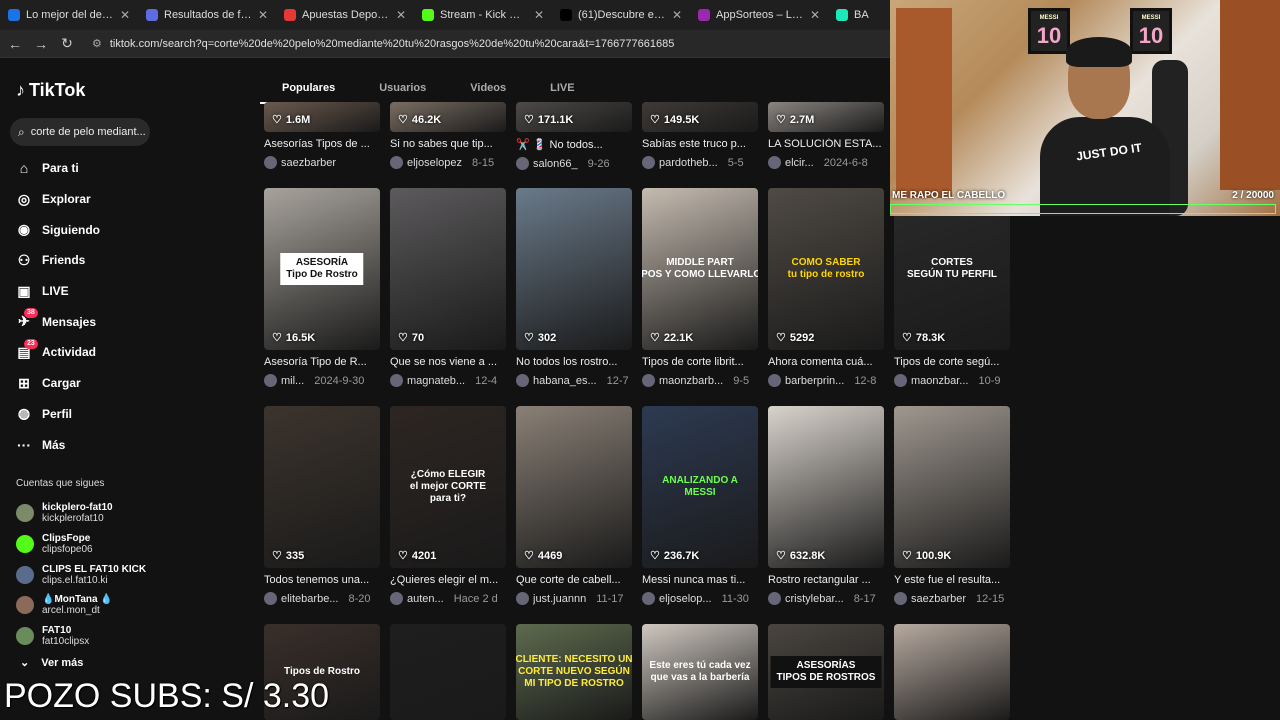 The width and height of the screenshot is (1280, 720). I want to click on following-item: 💧MonTana 💧 arcel.mon_dt, so click(86, 605).